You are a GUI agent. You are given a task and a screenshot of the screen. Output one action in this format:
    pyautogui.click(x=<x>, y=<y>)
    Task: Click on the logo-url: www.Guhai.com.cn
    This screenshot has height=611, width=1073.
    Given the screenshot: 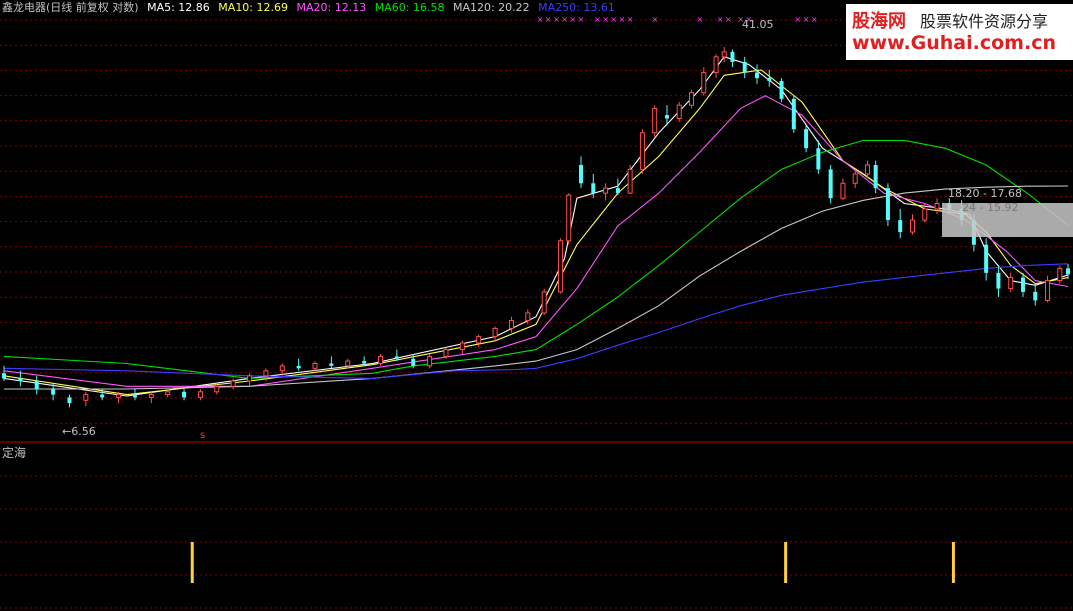 What is the action you would take?
    pyautogui.click(x=954, y=43)
    